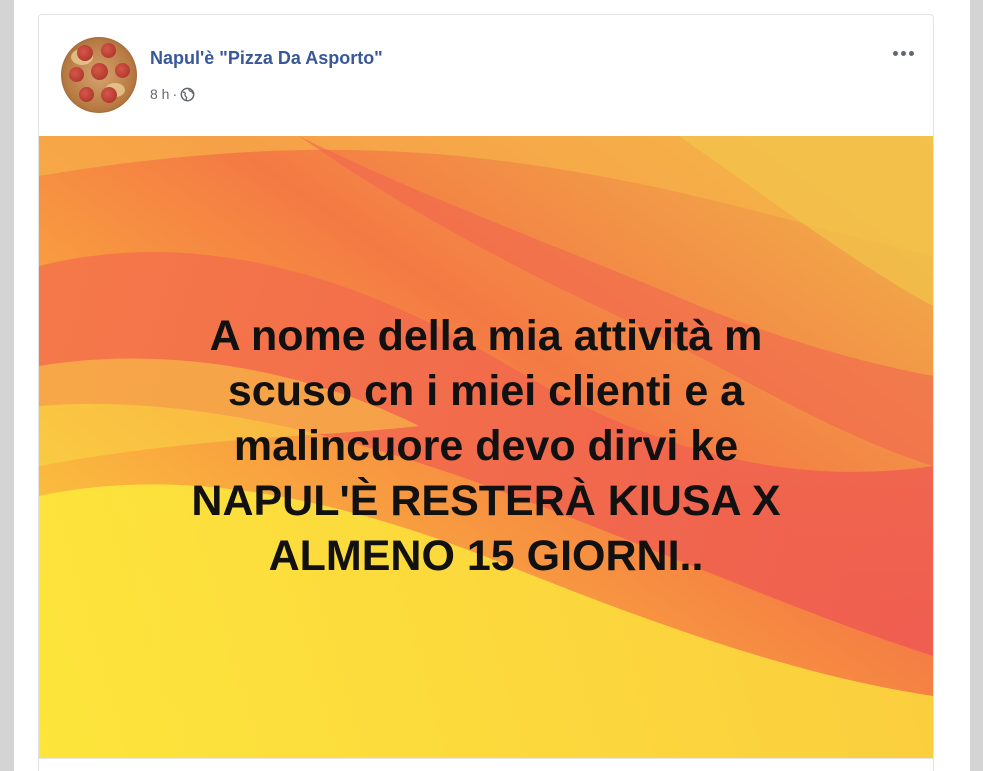  I want to click on page-avatar, so click(99, 75).